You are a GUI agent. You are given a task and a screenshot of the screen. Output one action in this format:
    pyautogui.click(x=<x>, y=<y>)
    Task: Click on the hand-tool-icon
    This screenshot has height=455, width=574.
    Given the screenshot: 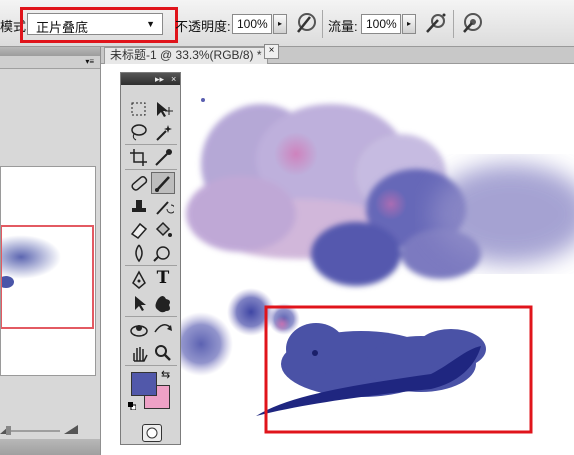 What is the action you would take?
    pyautogui.click(x=139, y=353)
    